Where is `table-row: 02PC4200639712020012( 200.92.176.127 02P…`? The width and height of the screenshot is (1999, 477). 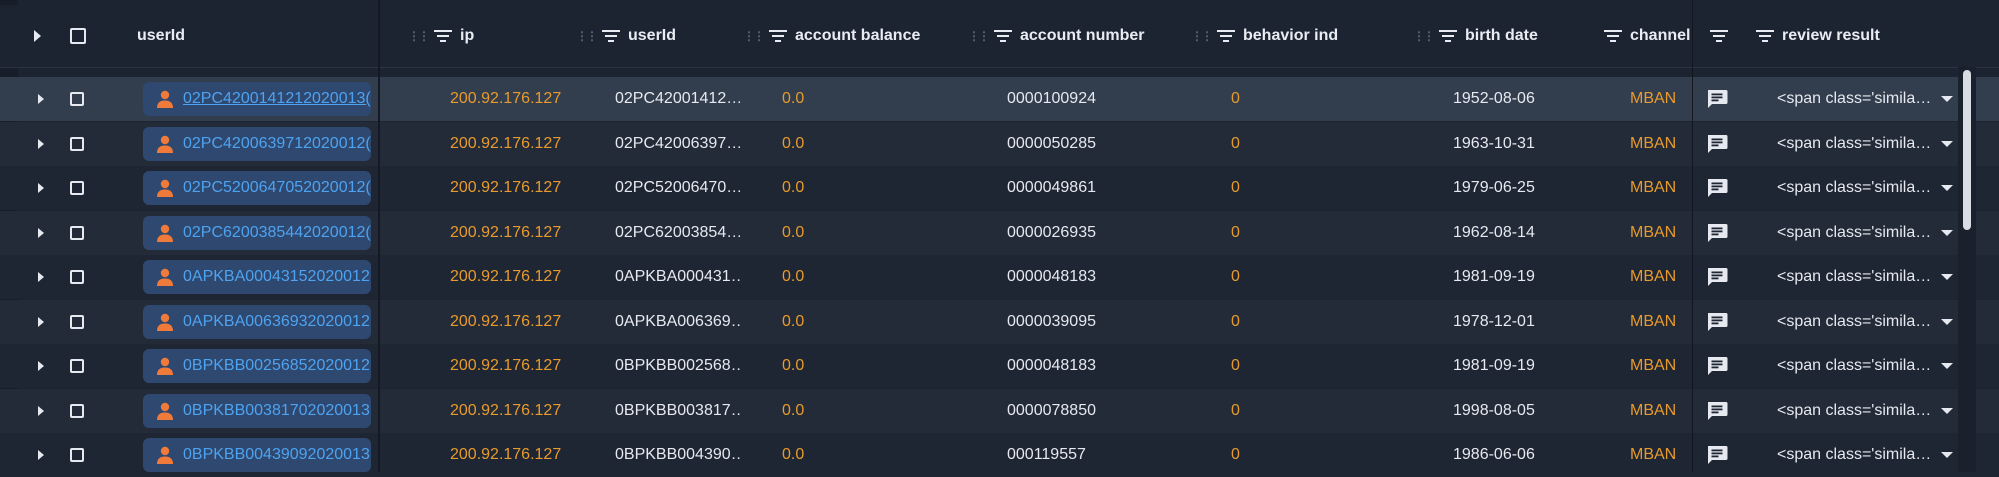 table-row: 02PC4200639712020012( 200.92.176.127 02P… is located at coordinates (999, 143).